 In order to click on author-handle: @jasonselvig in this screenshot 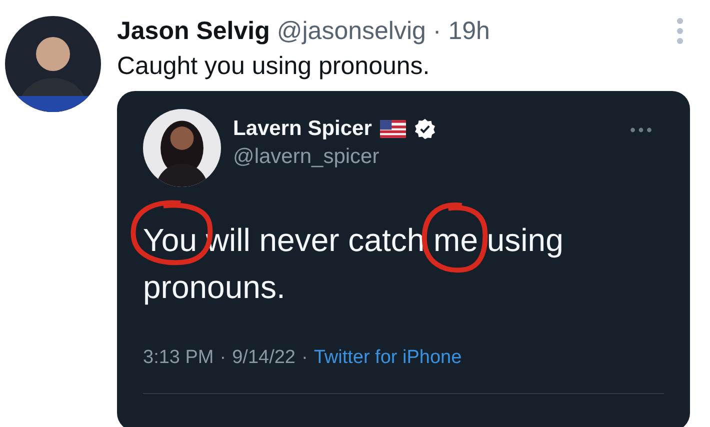, I will do `click(351, 31)`.